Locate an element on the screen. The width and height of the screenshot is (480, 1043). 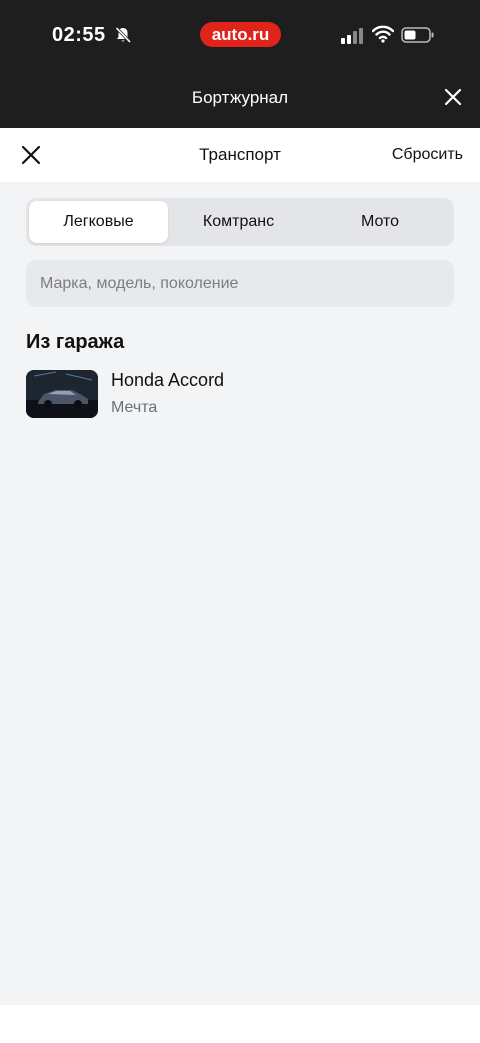
status-time: 02:55 is located at coordinates (79, 35).